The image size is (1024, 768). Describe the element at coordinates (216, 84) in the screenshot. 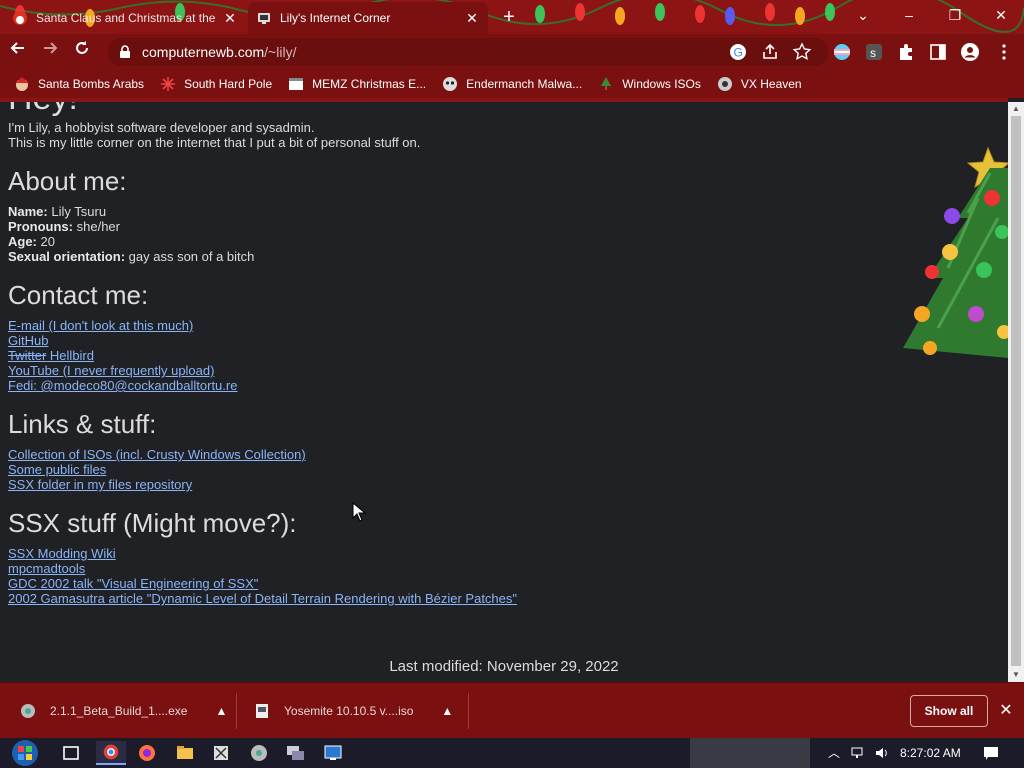

I see `bookmark-south-hard-pole: South Hard Pole` at that location.